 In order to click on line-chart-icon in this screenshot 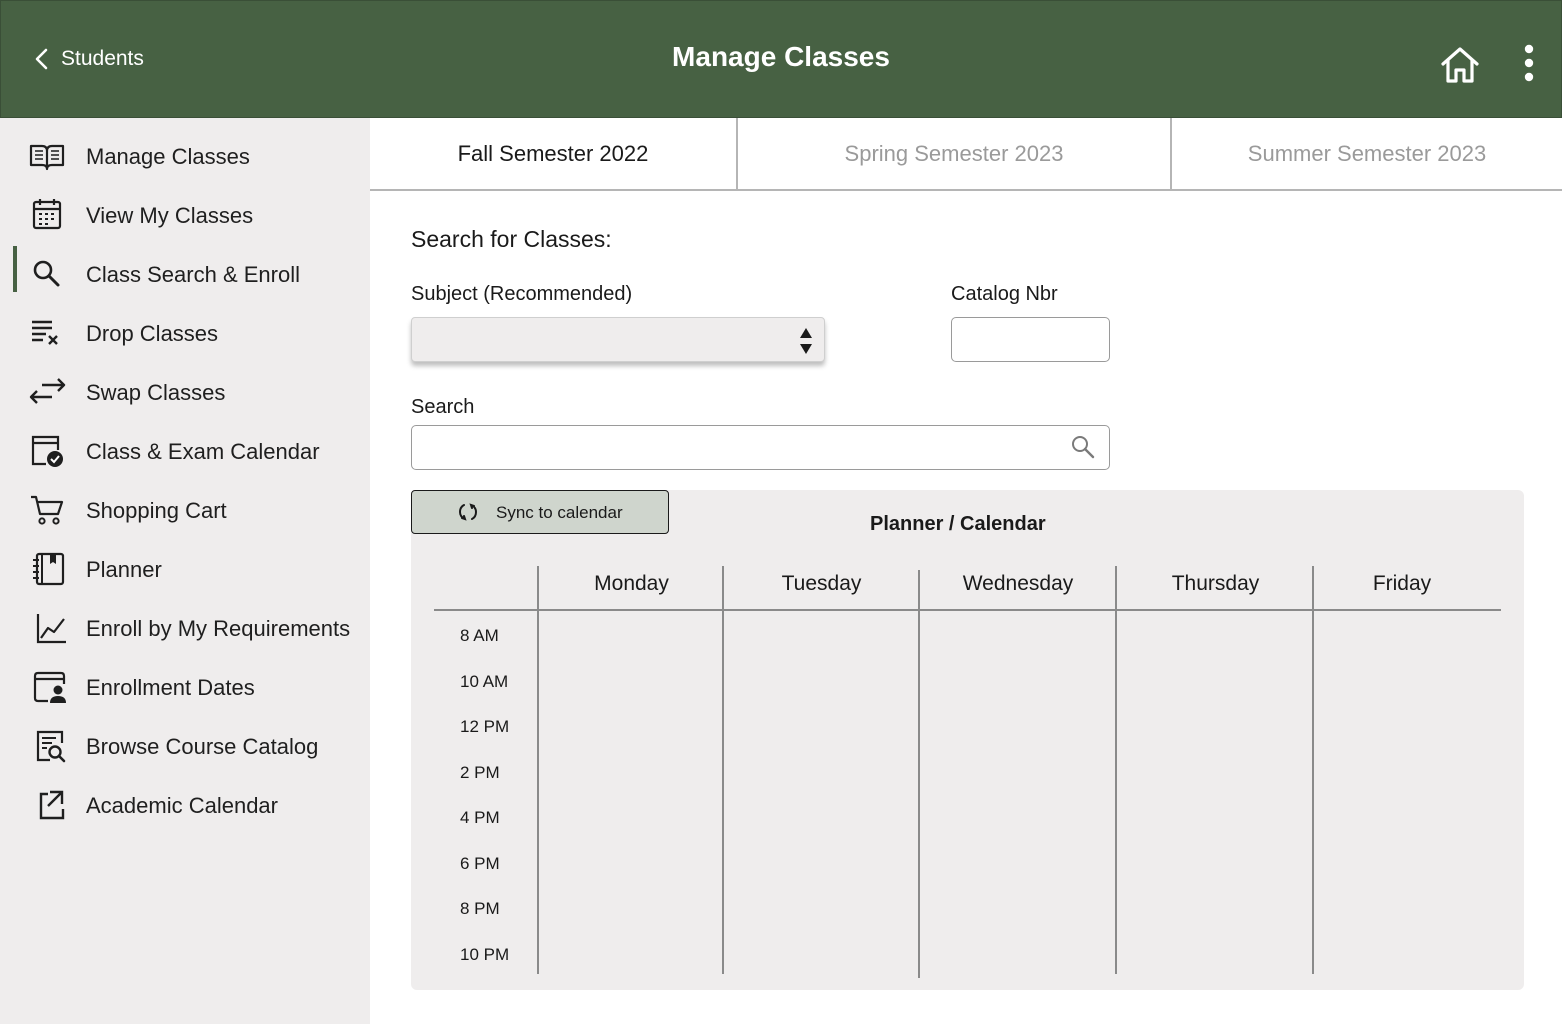, I will do `click(51, 629)`.